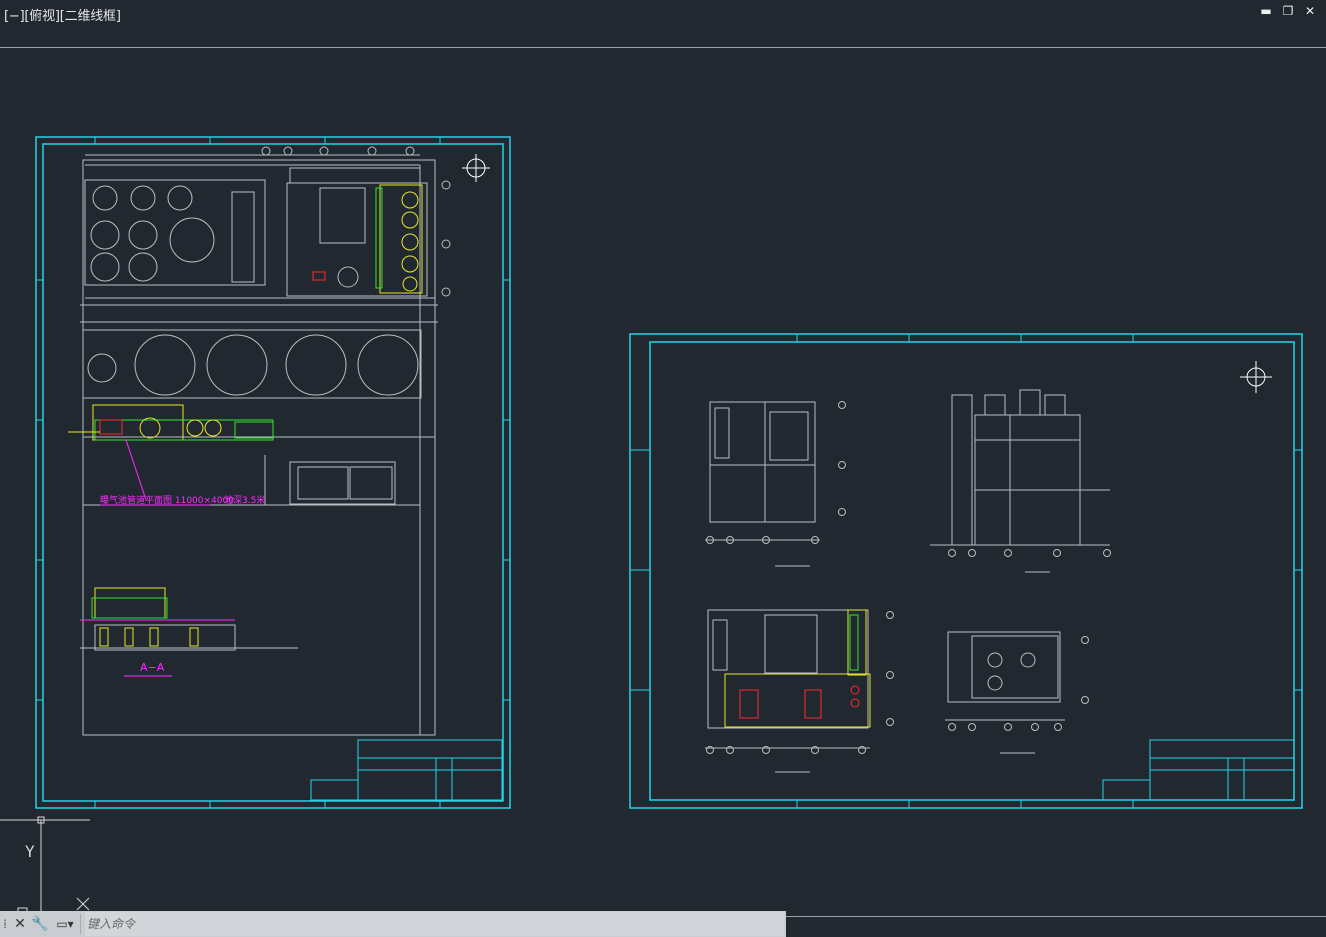  What do you see at coordinates (1198, 770) in the screenshot?
I see `sheet-2-title-block` at bounding box center [1198, 770].